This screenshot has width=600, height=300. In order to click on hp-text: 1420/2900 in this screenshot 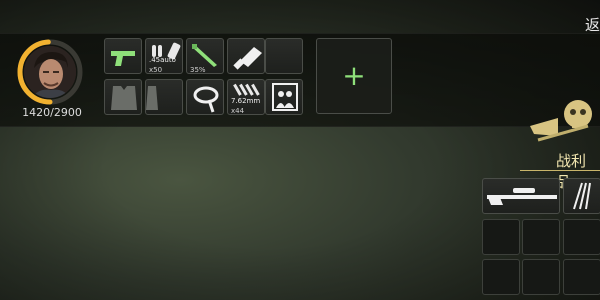, I will do `click(52, 112)`.